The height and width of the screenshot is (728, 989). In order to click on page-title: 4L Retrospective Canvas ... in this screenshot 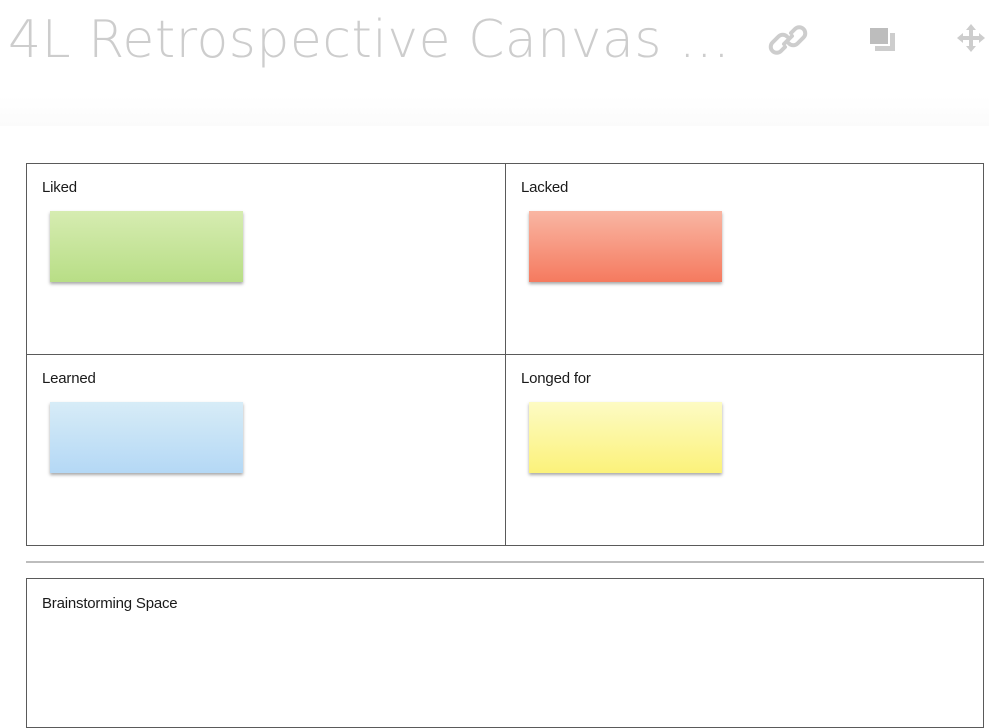, I will do `click(369, 40)`.